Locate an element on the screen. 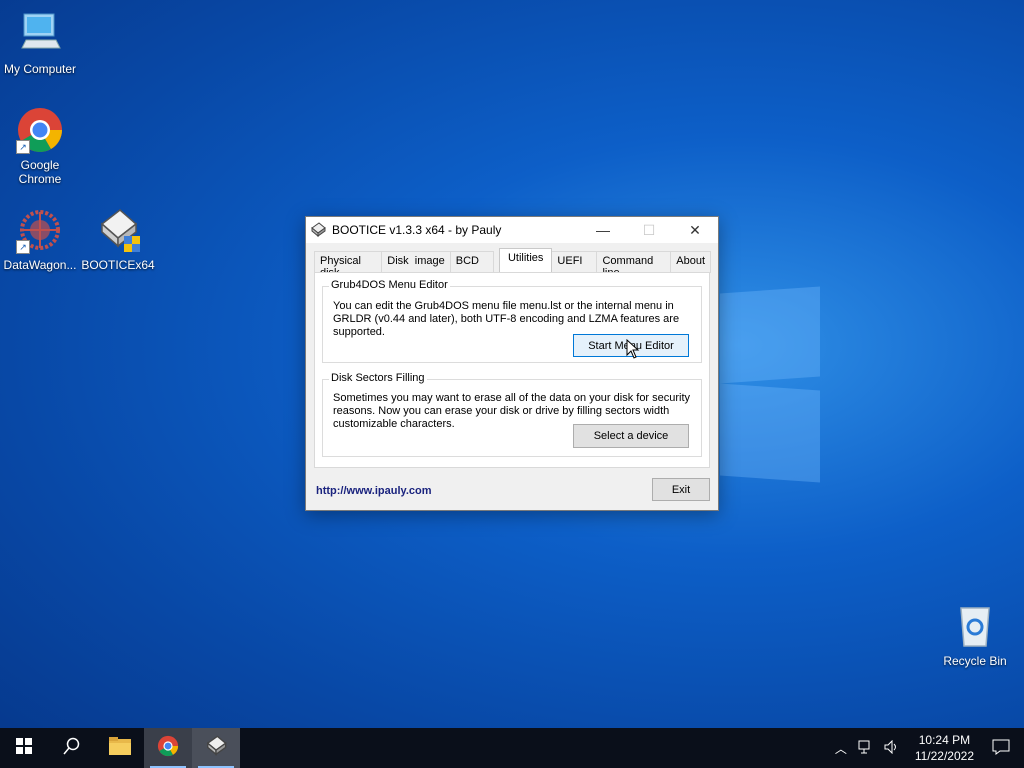 Image resolution: width=1024 pixels, height=768 pixels. chevron-up-icon: ︿ is located at coordinates (841, 748).